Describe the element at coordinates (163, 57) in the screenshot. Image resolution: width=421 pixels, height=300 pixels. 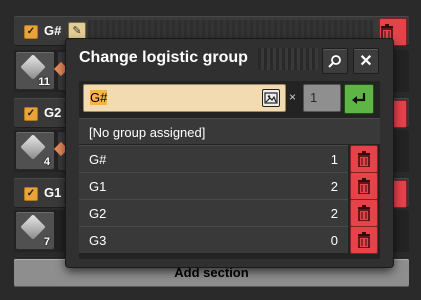
I see `dialog-title: Change logistic group` at that location.